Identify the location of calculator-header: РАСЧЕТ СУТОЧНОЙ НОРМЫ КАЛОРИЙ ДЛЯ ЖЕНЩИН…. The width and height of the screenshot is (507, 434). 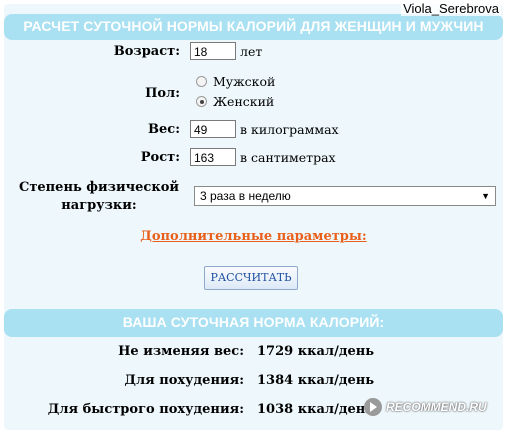
(253, 27).